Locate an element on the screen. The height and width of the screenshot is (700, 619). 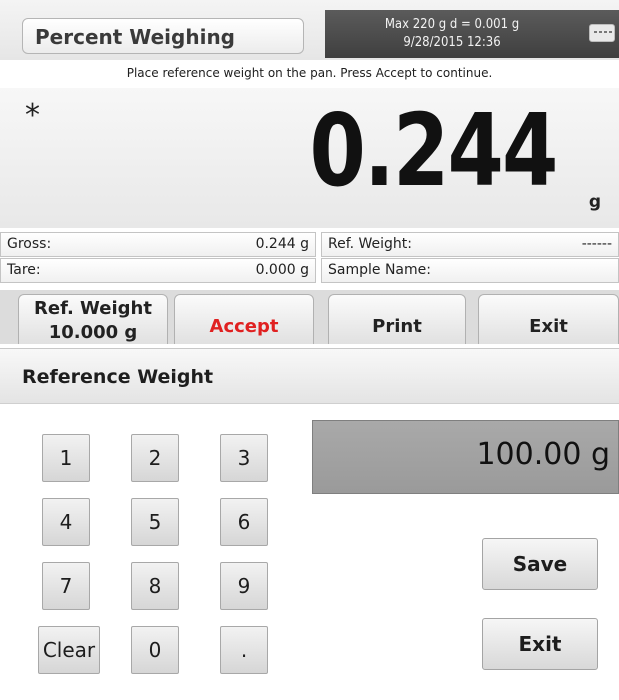
key-clear: Clear is located at coordinates (69, 650).